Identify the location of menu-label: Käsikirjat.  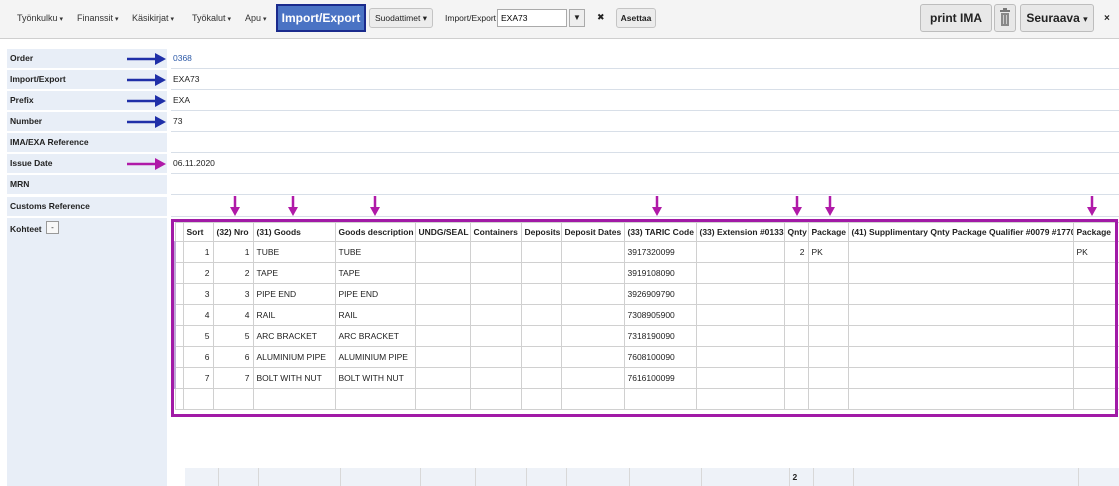
(150, 18).